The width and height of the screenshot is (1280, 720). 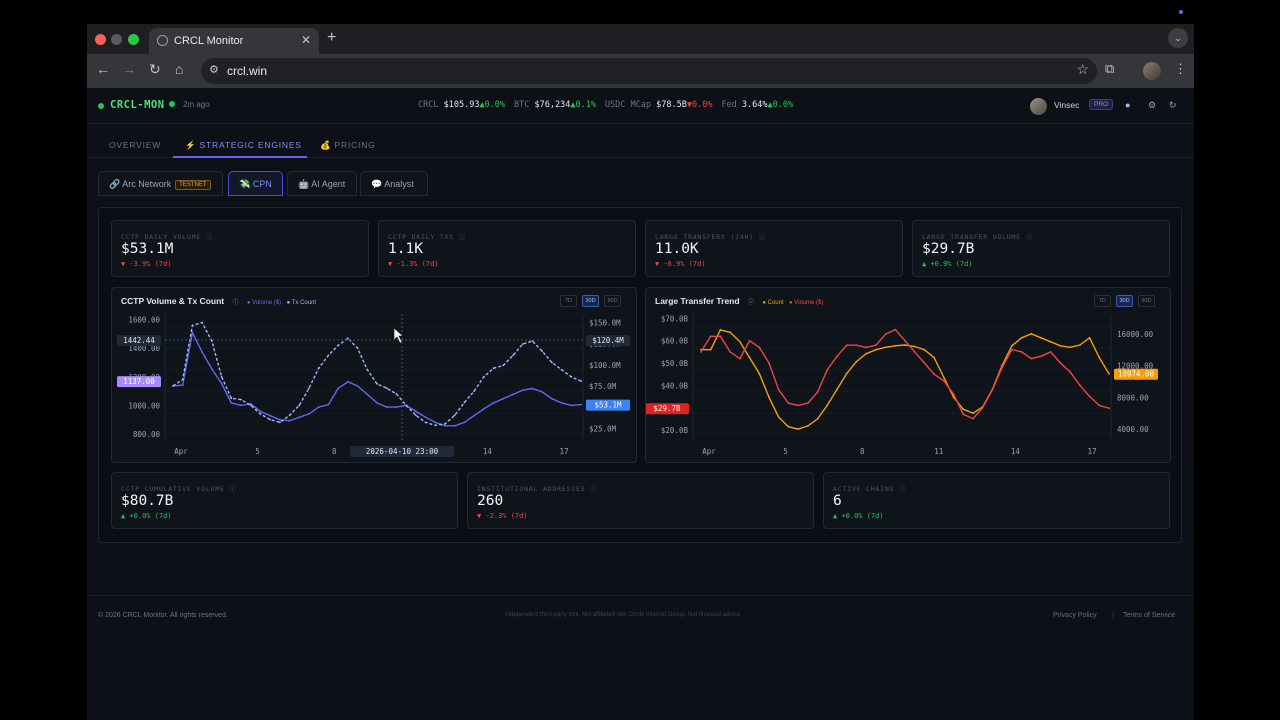 What do you see at coordinates (243, 145) in the screenshot?
I see `tab-strategic-engines: ⚡ STRATEGIC ENGINES` at bounding box center [243, 145].